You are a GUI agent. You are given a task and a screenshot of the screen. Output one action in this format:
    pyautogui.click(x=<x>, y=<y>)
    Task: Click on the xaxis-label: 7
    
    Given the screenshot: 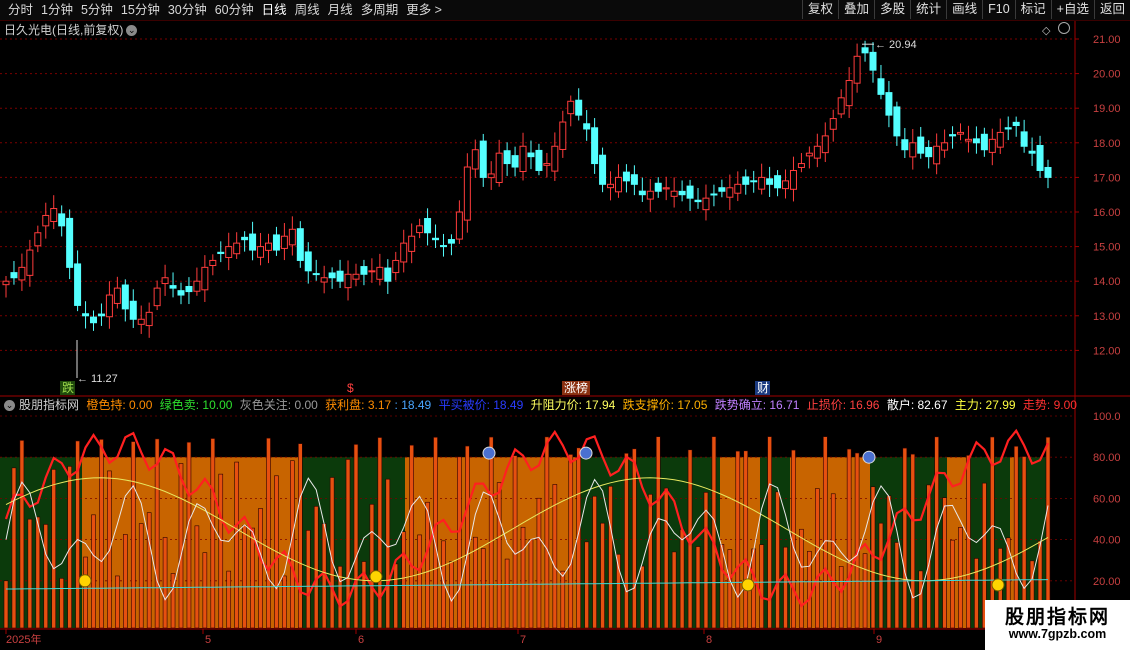 What is the action you would take?
    pyautogui.click(x=523, y=640)
    